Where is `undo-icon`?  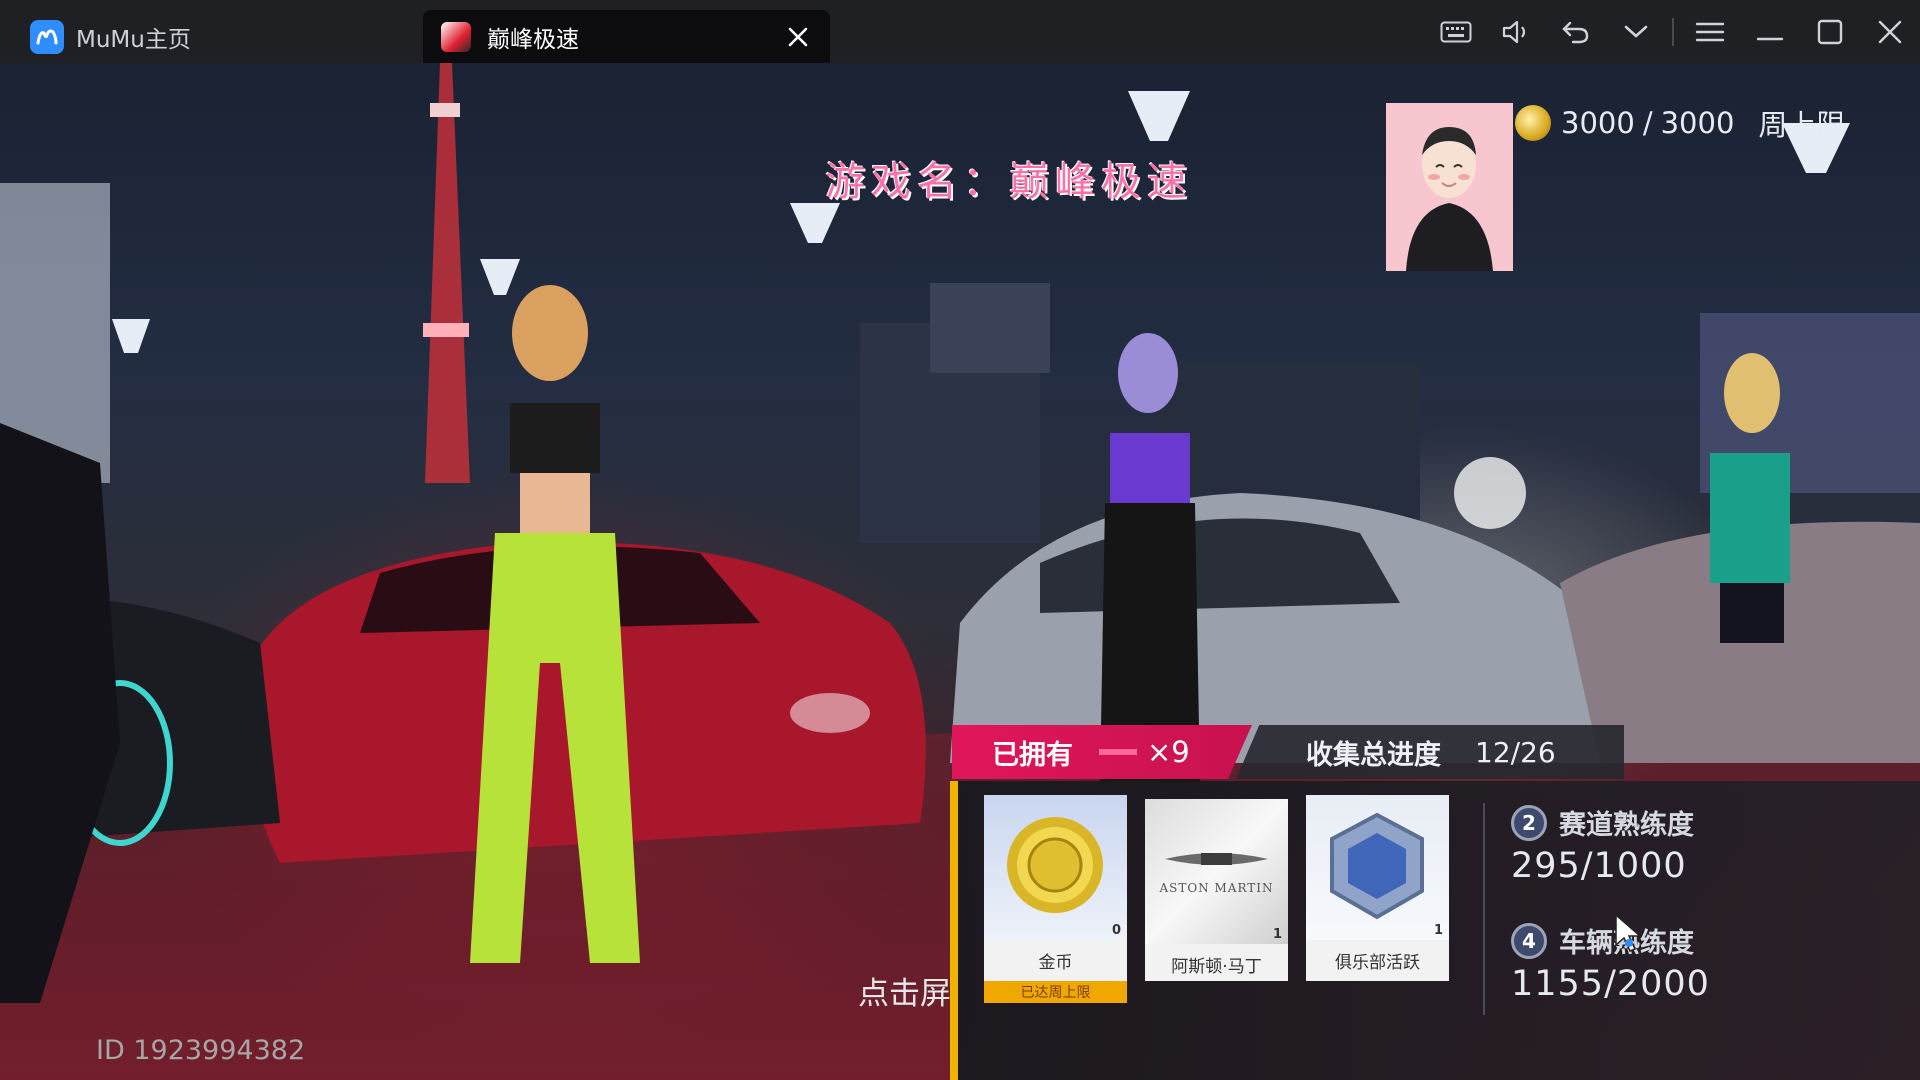 undo-icon is located at coordinates (1576, 31).